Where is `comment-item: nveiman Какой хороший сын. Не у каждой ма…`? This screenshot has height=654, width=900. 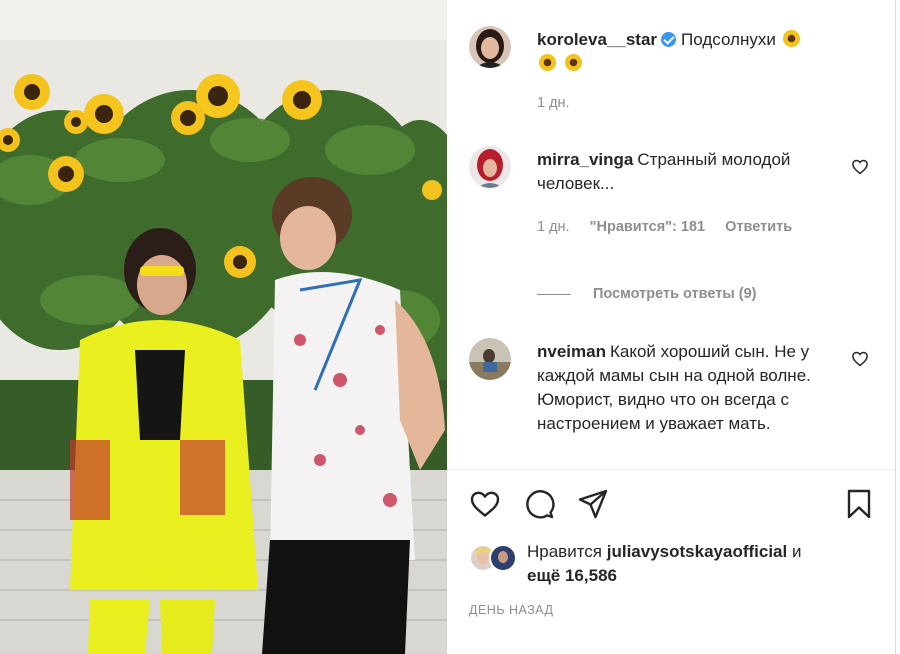
comment-item: nveiman Какой хороший сын. Не у каждой ма… is located at coordinates (669, 403).